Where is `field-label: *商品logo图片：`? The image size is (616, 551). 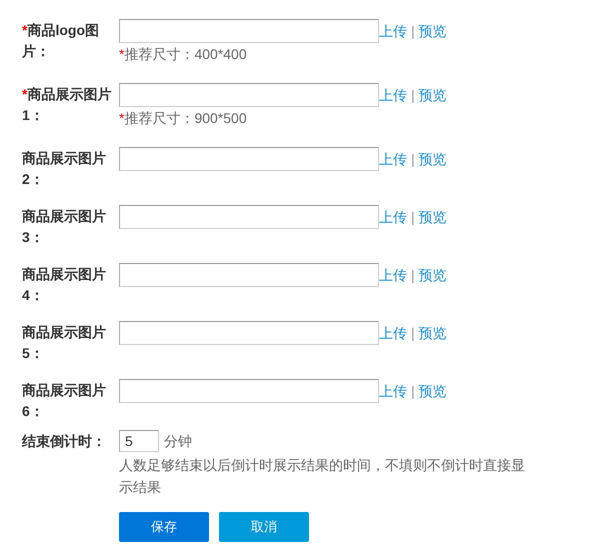 field-label: *商品logo图片： is located at coordinates (61, 41).